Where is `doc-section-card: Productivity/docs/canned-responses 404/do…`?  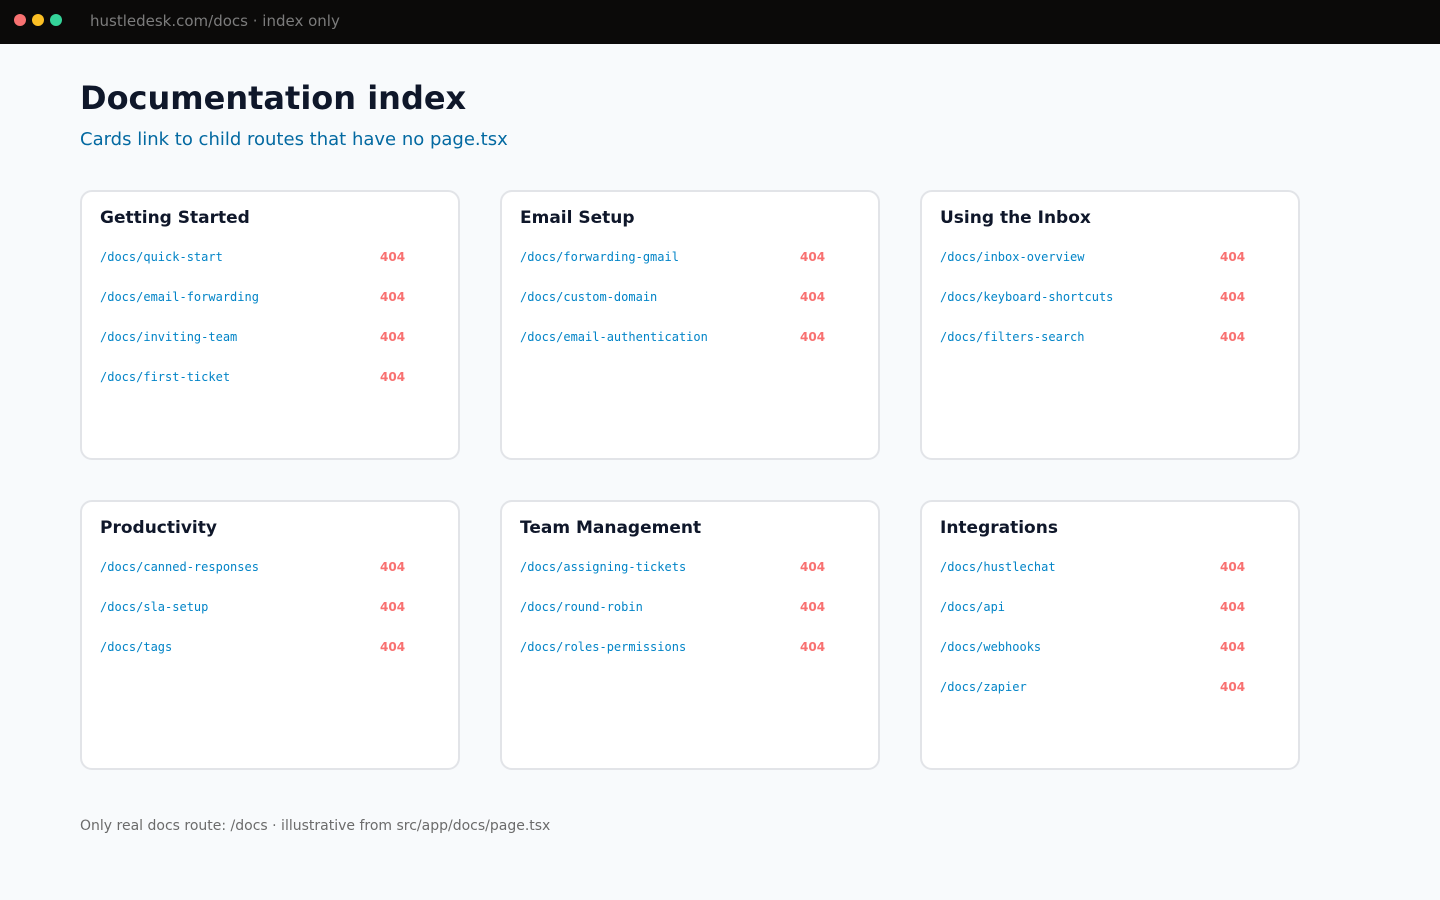
doc-section-card: Productivity/docs/canned-responses 404/do… is located at coordinates (270, 635).